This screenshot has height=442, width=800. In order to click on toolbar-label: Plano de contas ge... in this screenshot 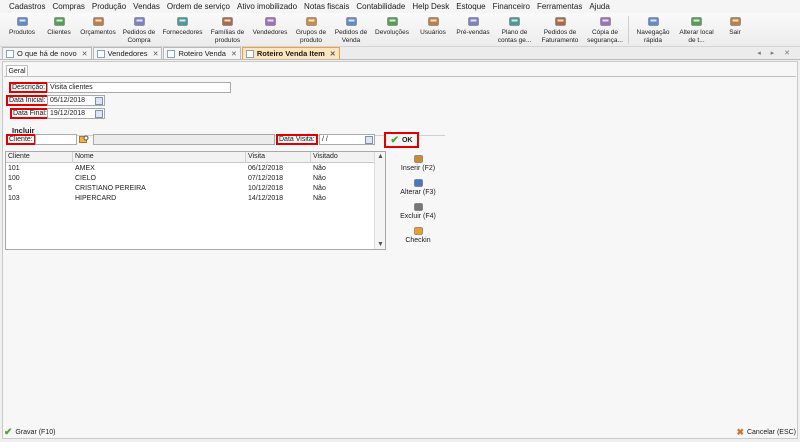, I will do `click(514, 36)`.